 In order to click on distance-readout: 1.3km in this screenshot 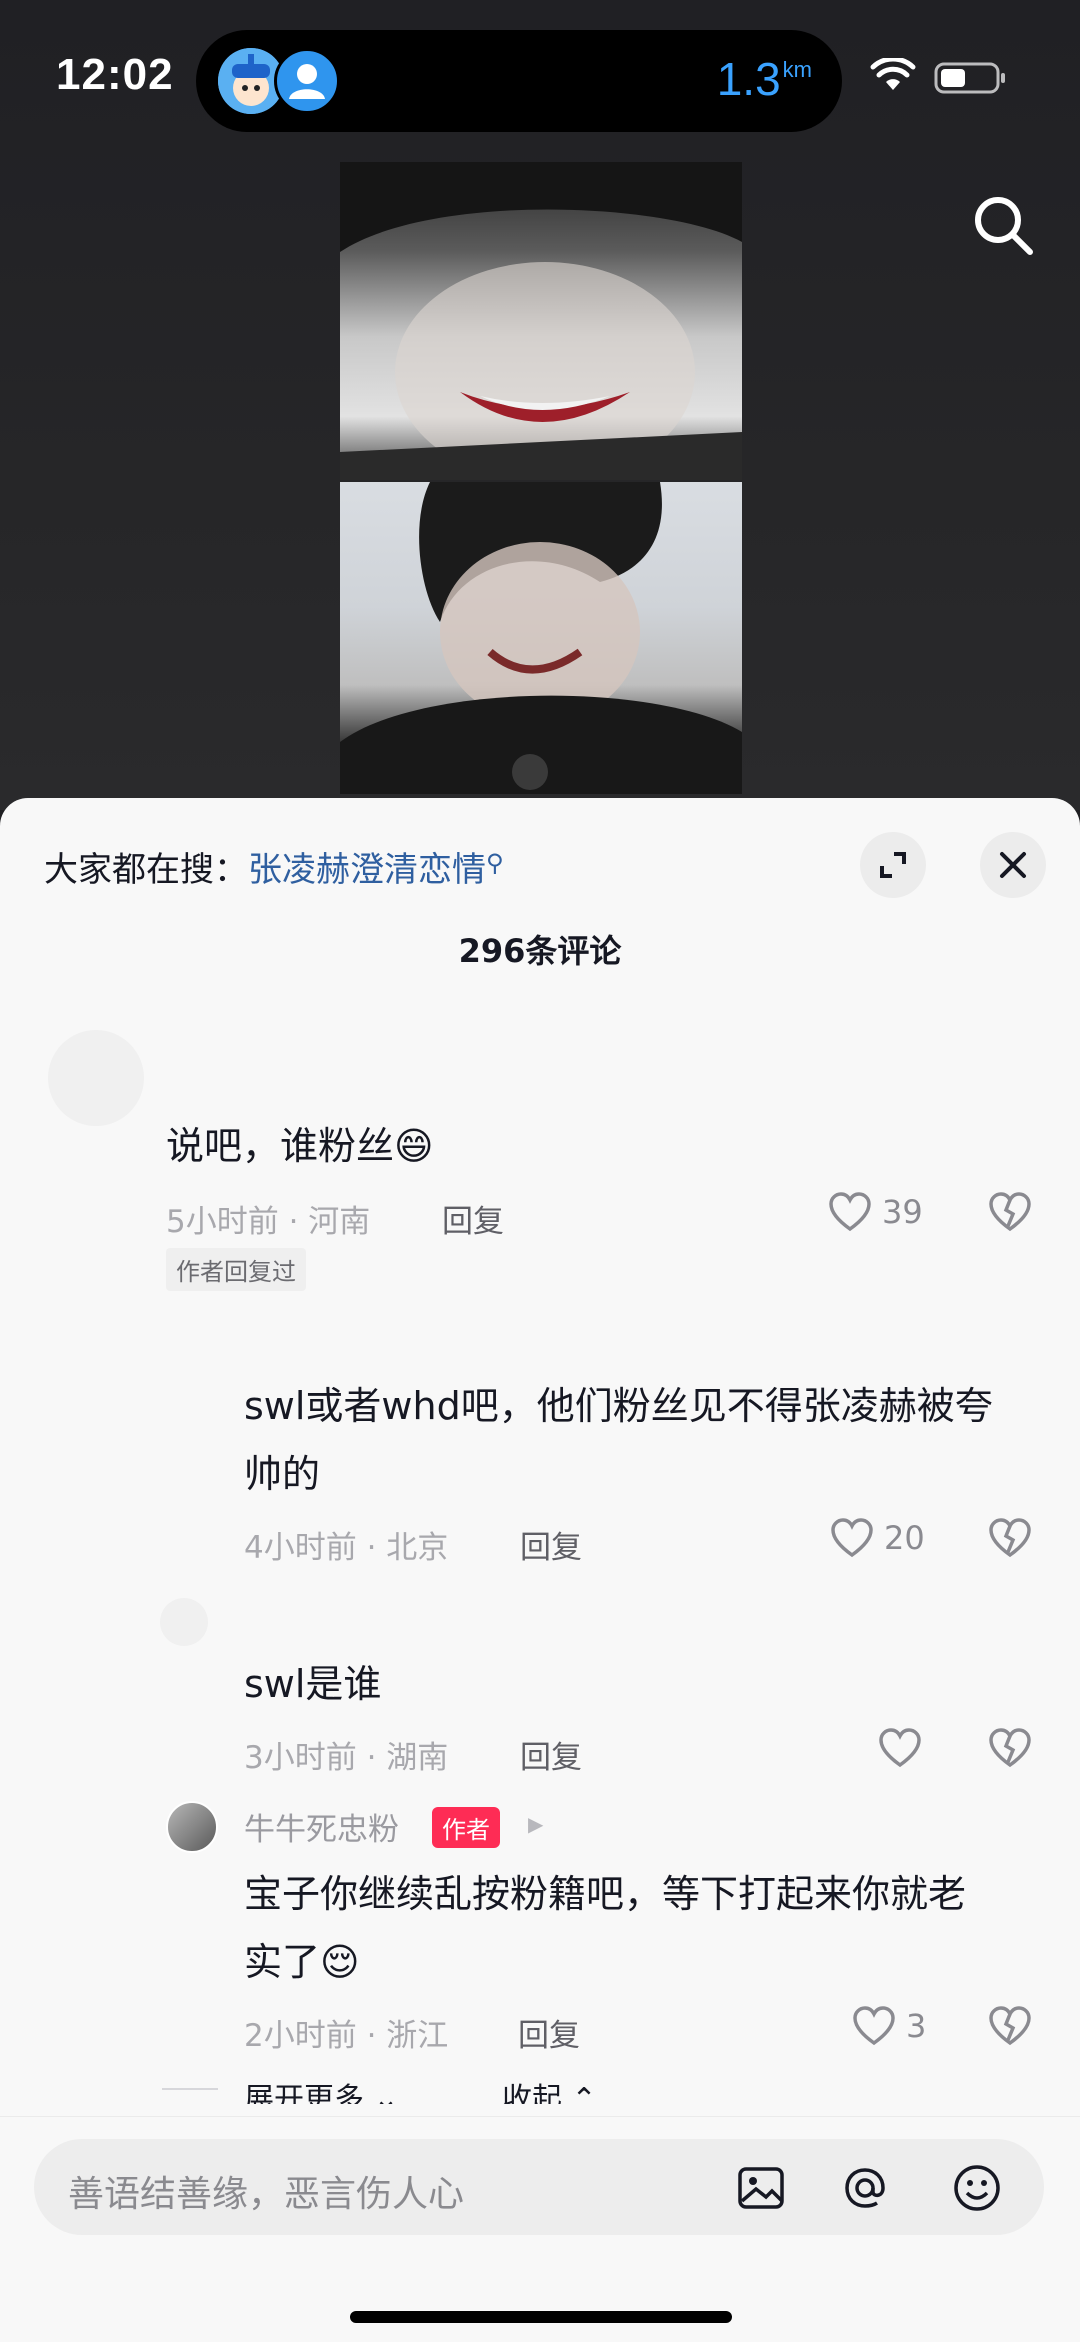, I will do `click(764, 79)`.